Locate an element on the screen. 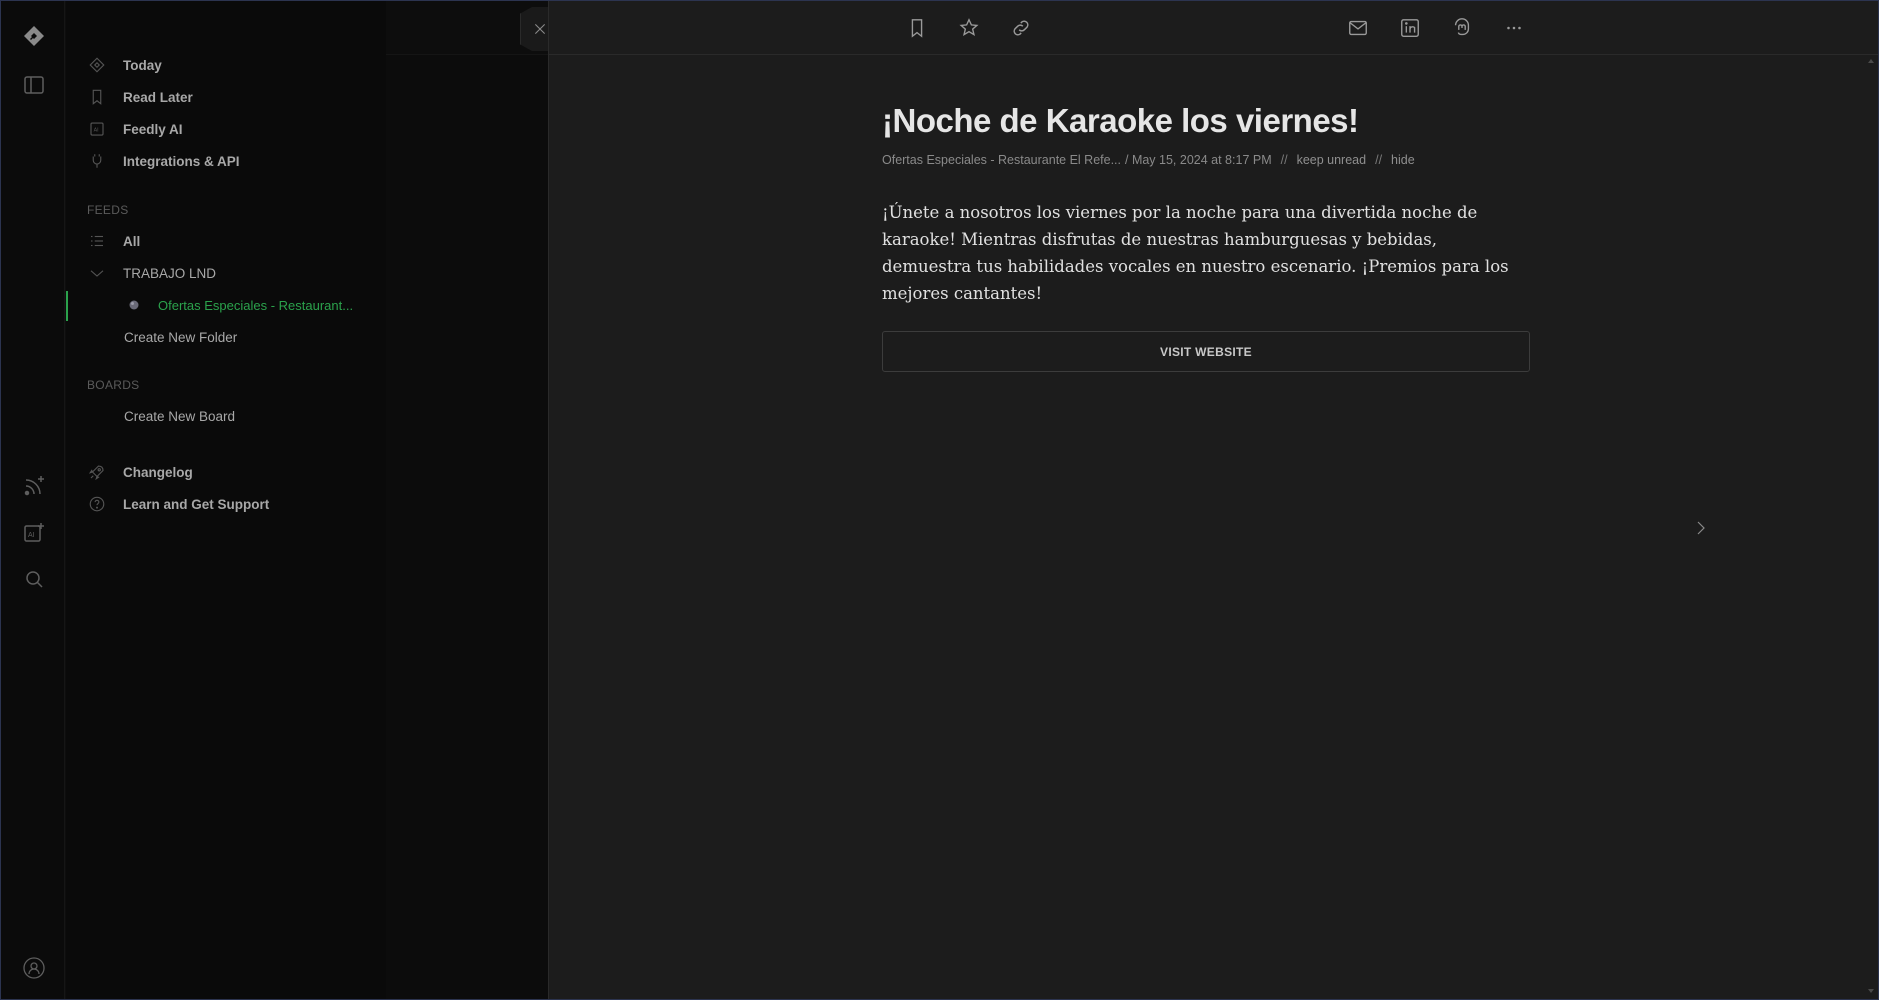 The width and height of the screenshot is (1879, 1000). read-later-button is located at coordinates (917, 28).